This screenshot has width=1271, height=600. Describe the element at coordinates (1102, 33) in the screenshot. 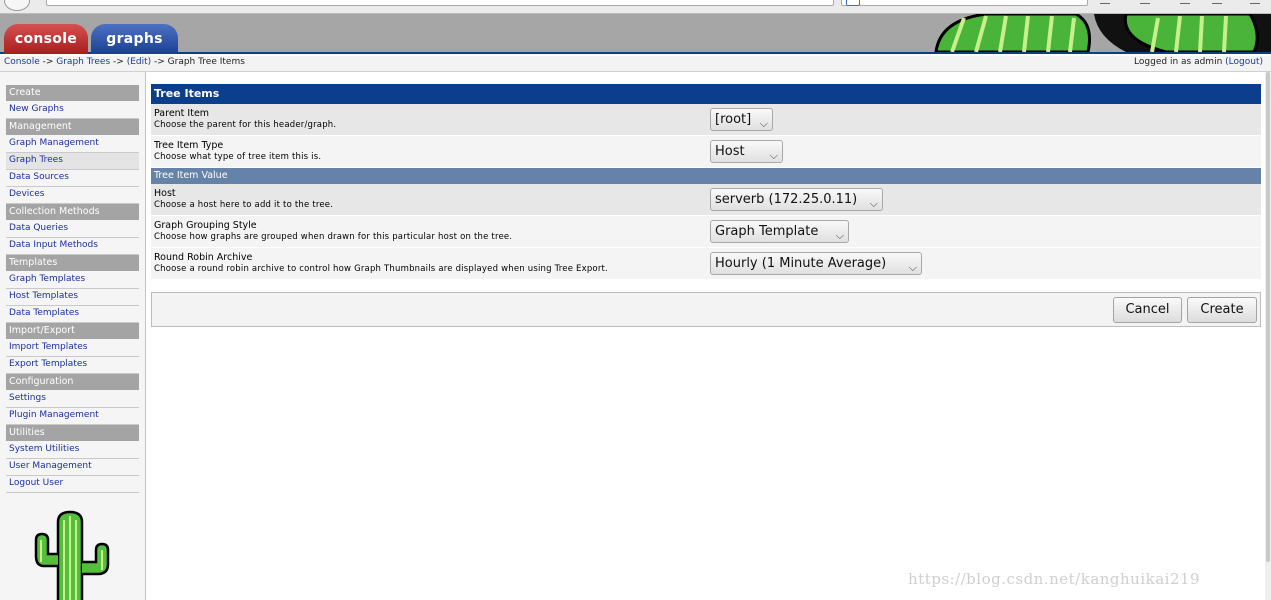

I see `cactus-banner-image` at that location.